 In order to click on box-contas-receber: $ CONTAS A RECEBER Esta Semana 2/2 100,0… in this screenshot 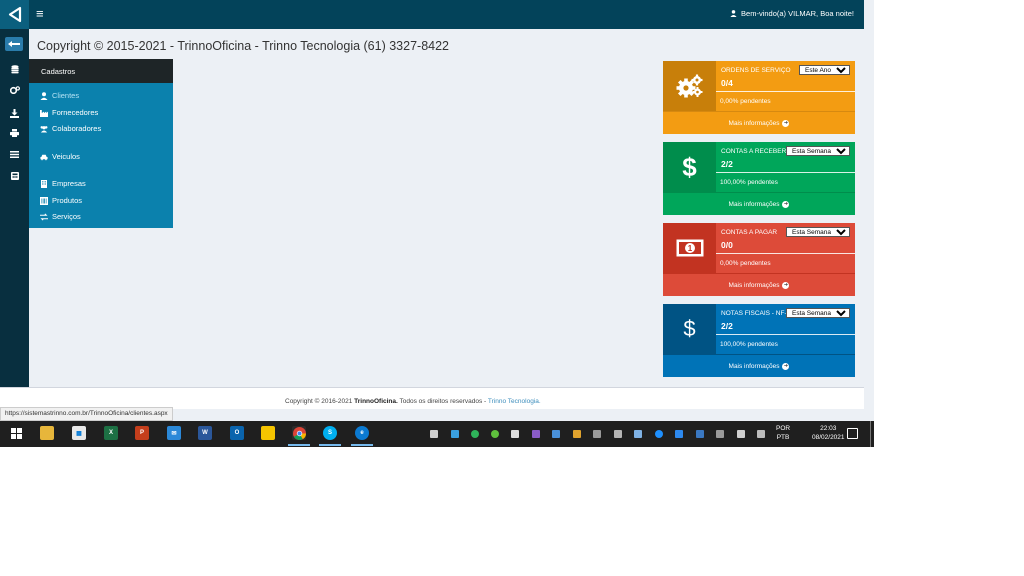, I will do `click(759, 178)`.